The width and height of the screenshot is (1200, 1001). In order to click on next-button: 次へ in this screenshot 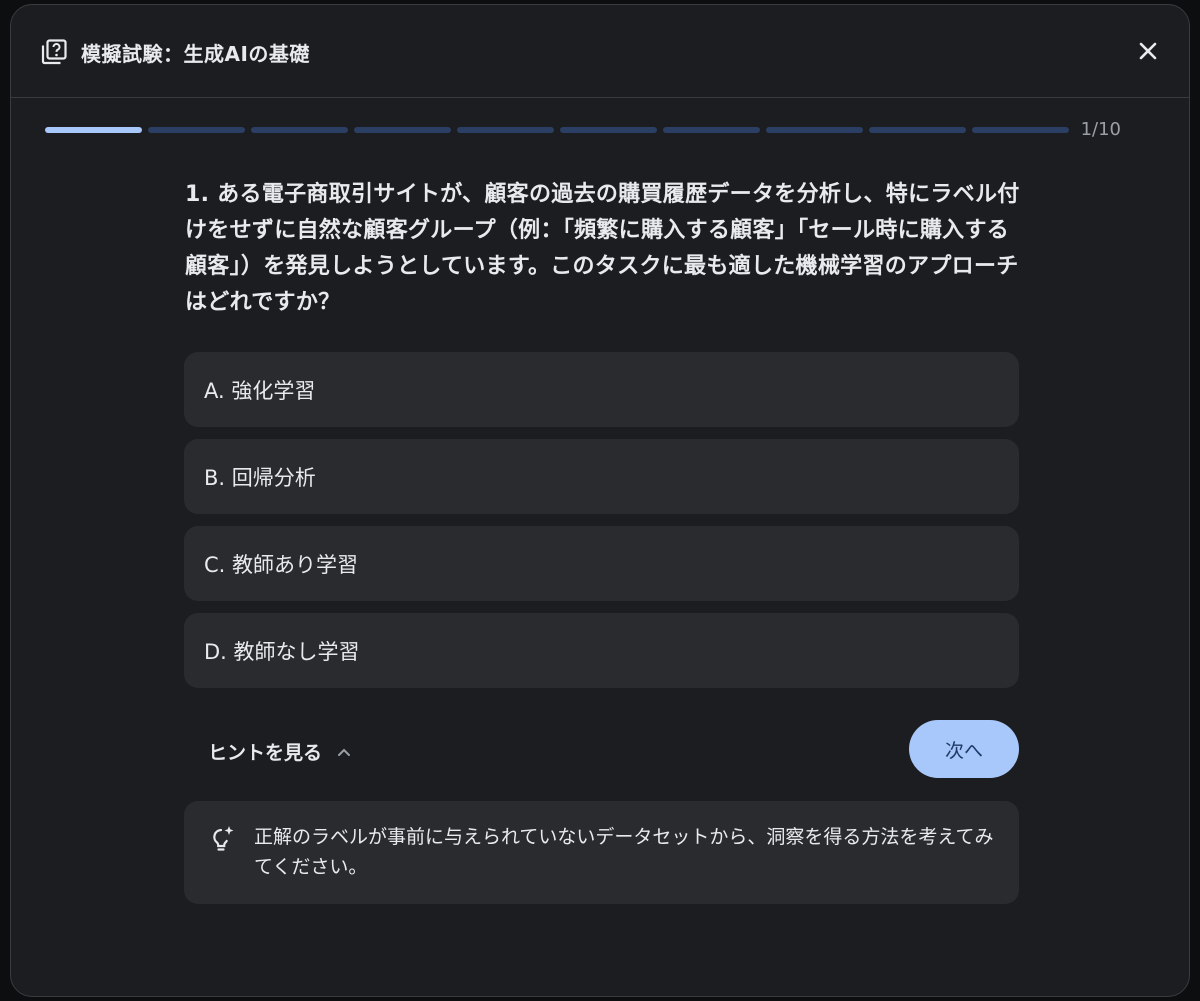, I will do `click(964, 749)`.